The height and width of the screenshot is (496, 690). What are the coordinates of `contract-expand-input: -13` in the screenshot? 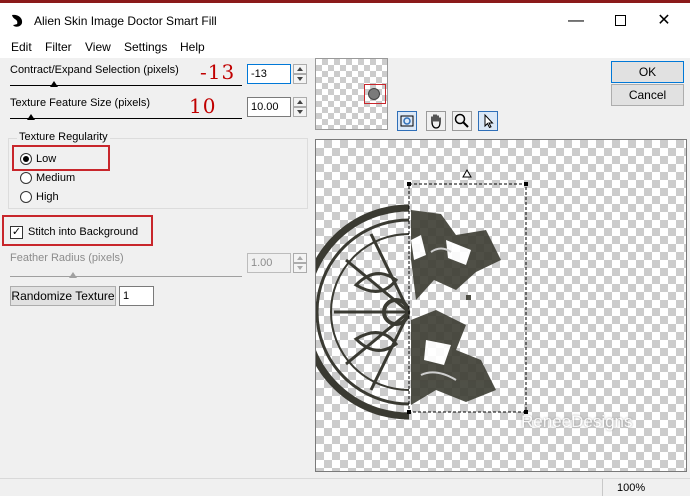 It's located at (269, 74).